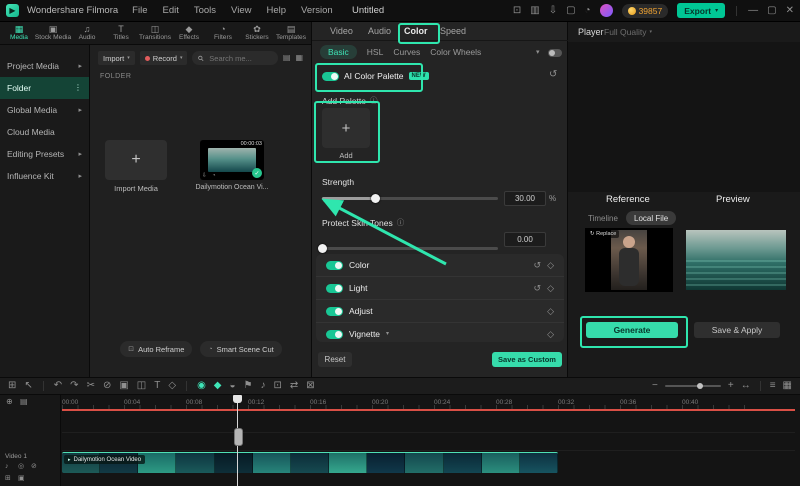 The height and width of the screenshot is (486, 800). What do you see at coordinates (44, 132) in the screenshot?
I see `sidebar-item-cloud-media: Cloud Media` at bounding box center [44, 132].